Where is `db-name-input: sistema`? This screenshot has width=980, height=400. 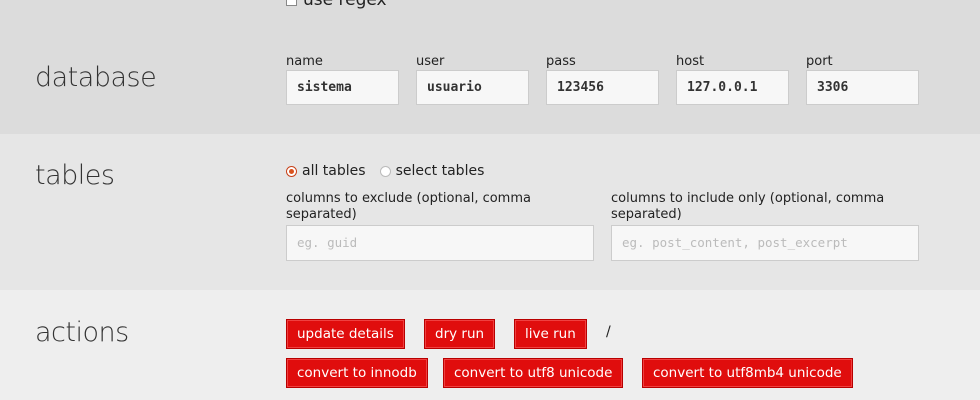 db-name-input: sistema is located at coordinates (342, 87).